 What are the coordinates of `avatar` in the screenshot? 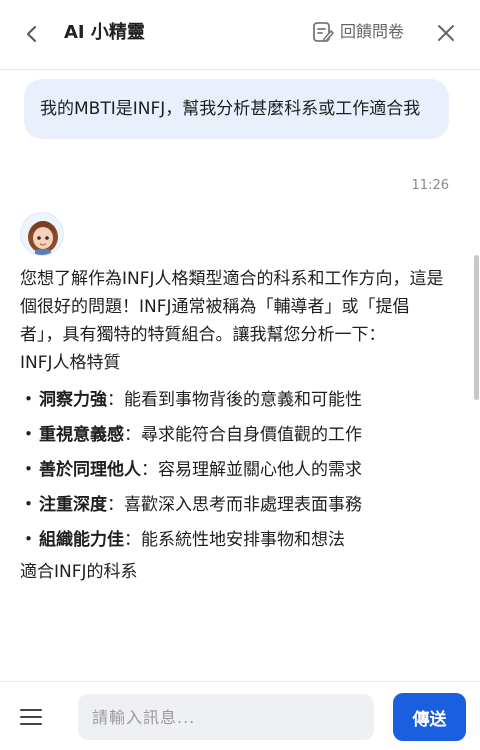 It's located at (42, 234).